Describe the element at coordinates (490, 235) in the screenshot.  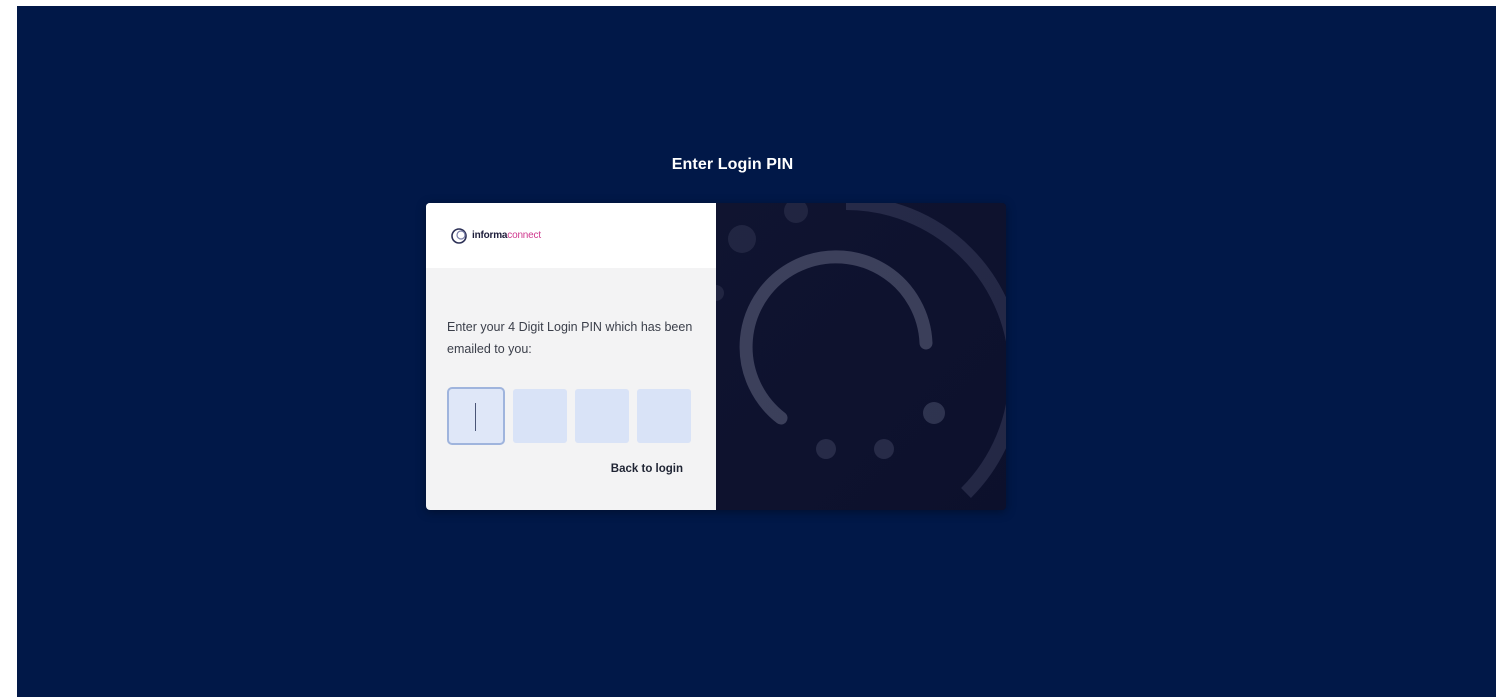
I see `brand-name-part1: informa` at that location.